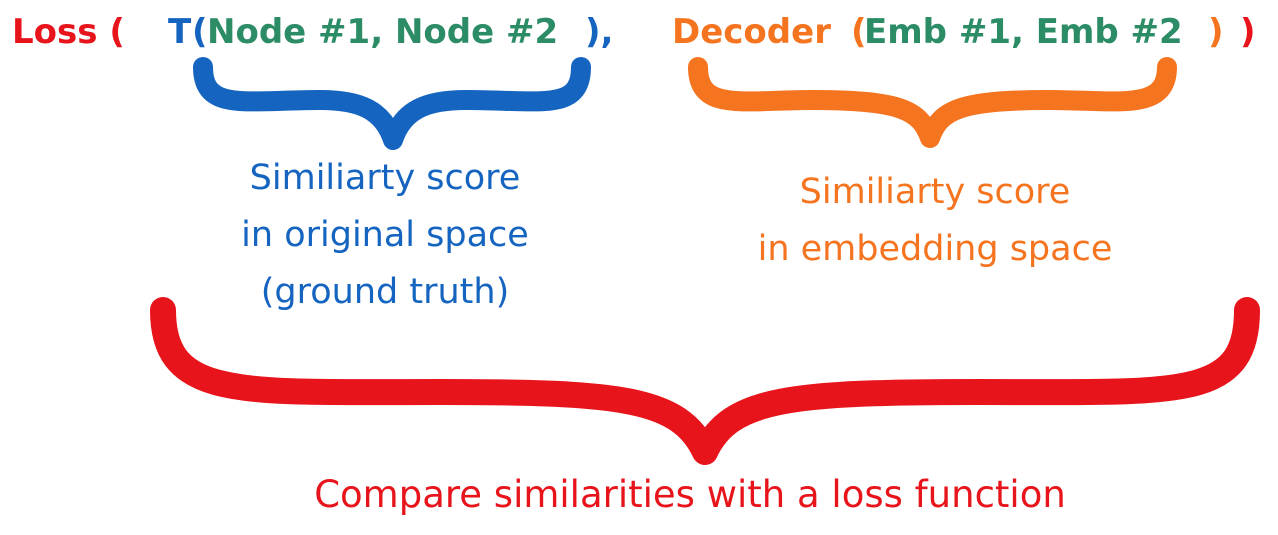  Describe the element at coordinates (932, 102) in the screenshot. I see `orange-brace` at that location.